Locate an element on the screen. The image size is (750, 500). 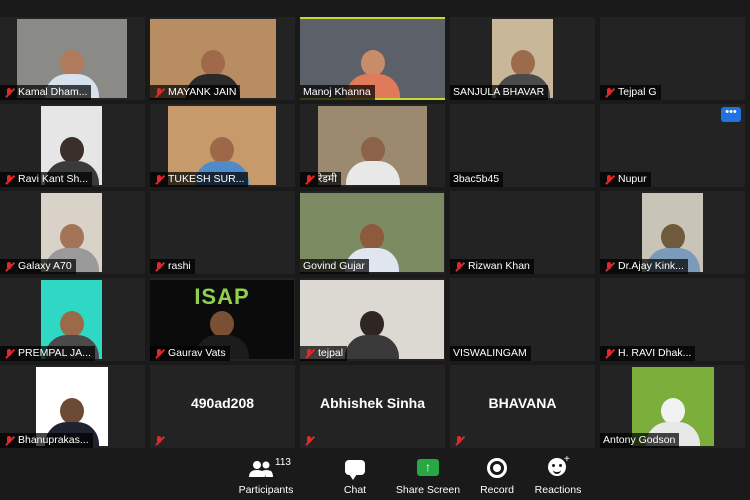
participant-name: tejpal is located at coordinates (331, 353).